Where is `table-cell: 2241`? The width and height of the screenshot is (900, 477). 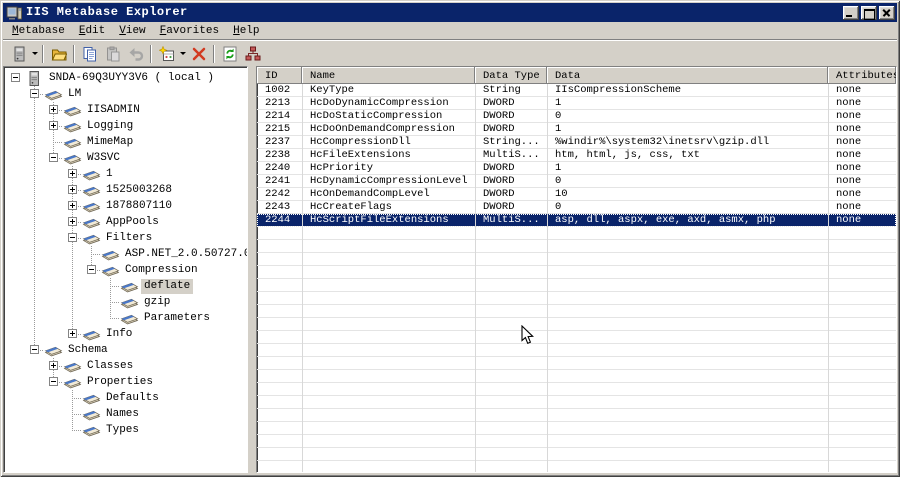 table-cell: 2241 is located at coordinates (278, 181).